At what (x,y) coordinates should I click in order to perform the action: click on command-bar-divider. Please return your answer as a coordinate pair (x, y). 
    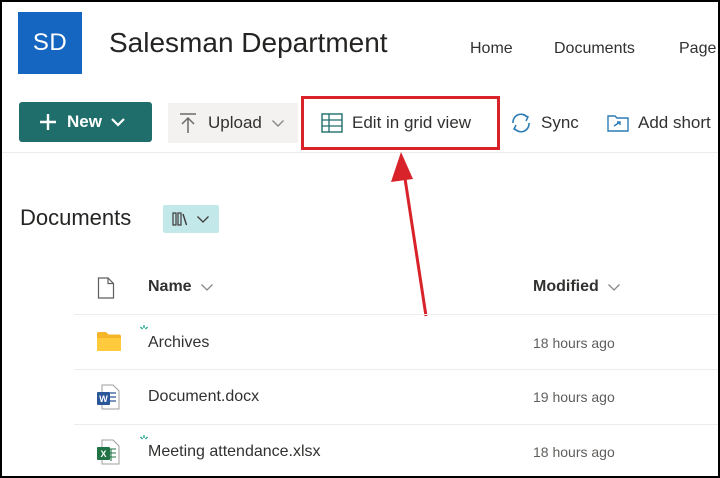
    Looking at the image, I should click on (360, 152).